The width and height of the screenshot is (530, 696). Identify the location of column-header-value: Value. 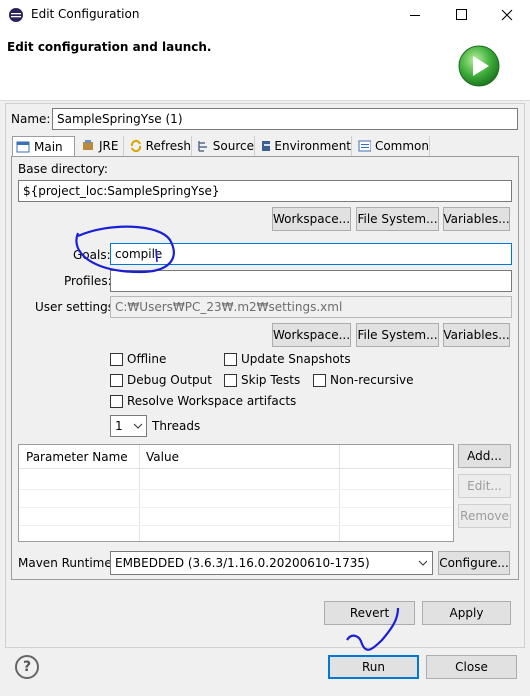
(162, 457).